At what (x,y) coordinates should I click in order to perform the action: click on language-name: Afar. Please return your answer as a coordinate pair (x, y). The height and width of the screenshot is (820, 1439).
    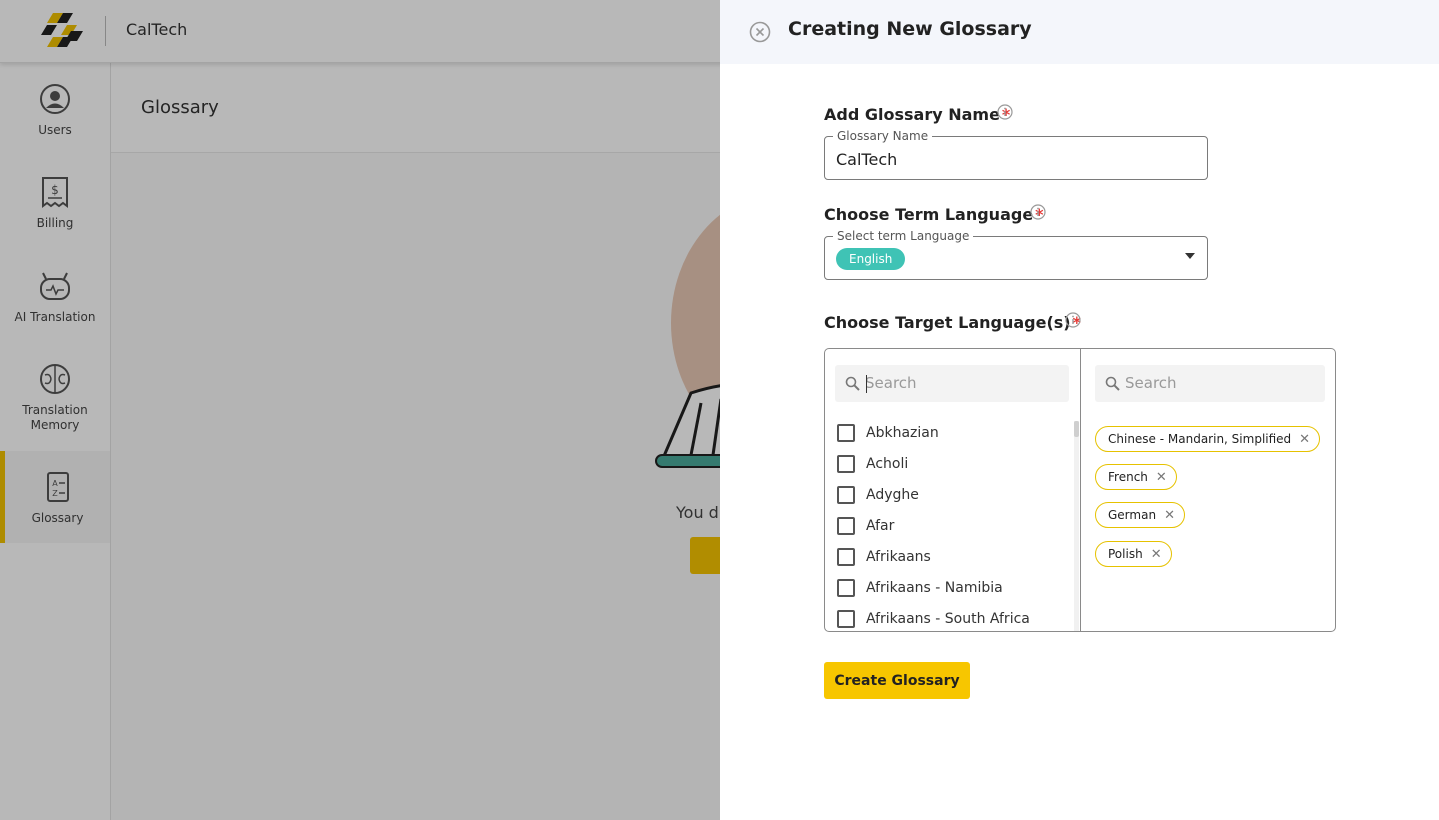
    Looking at the image, I should click on (880, 526).